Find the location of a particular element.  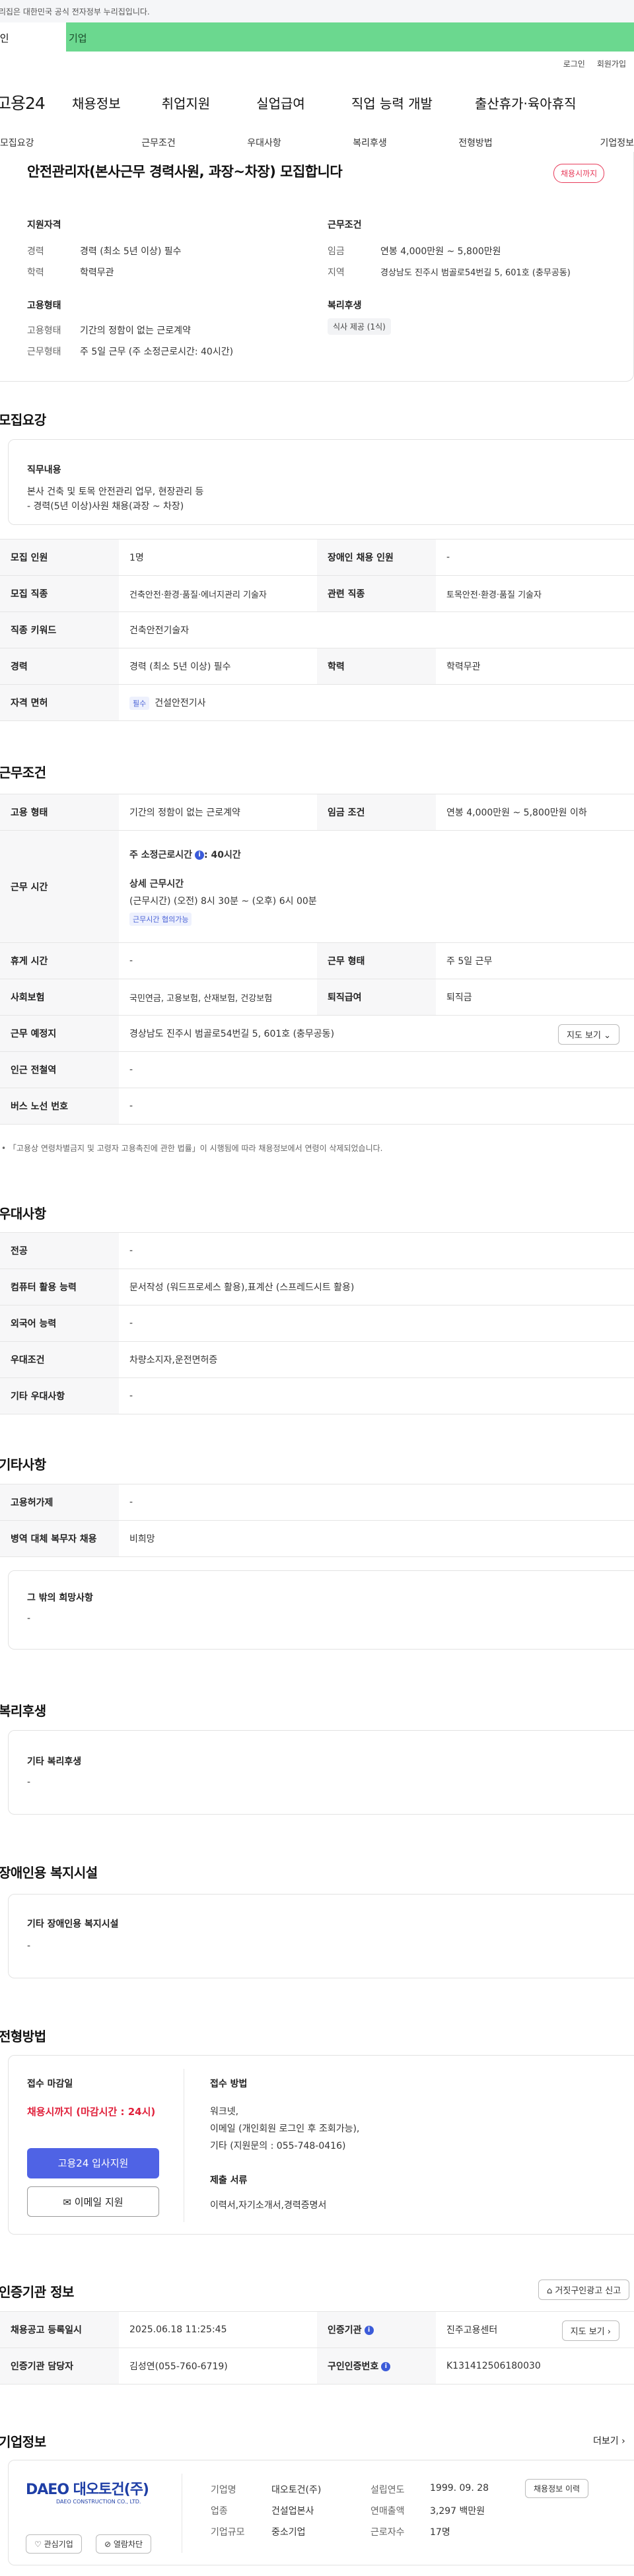

career-row-value: 경력 (최소 5년 이상) 필수 is located at coordinates (218, 667).